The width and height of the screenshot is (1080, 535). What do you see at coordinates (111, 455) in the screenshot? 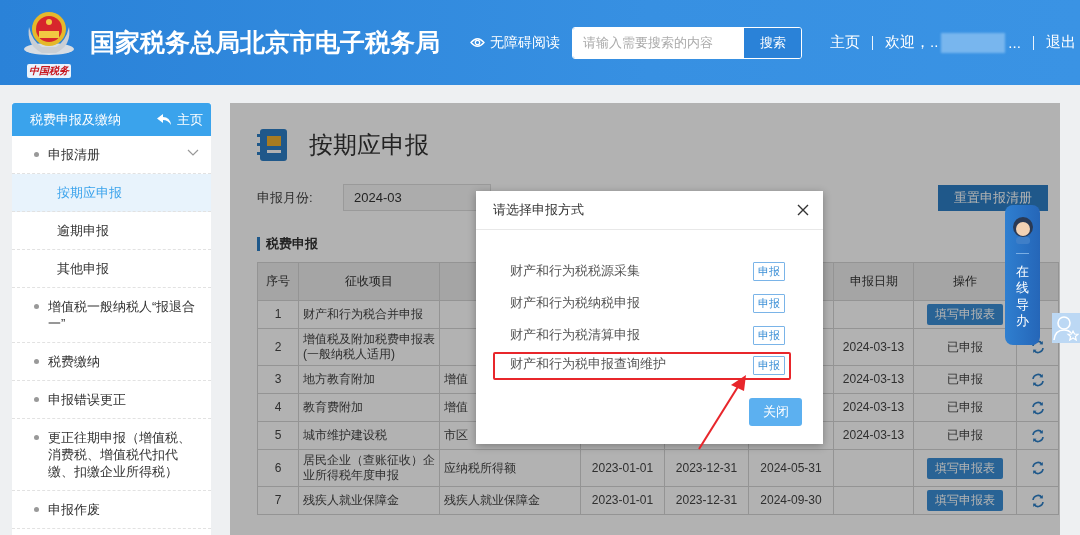
I see `sidebar-item: 更正往期申报（增值税、消费税、增值税代扣代缴、扣缴企业所得税）` at bounding box center [111, 455].